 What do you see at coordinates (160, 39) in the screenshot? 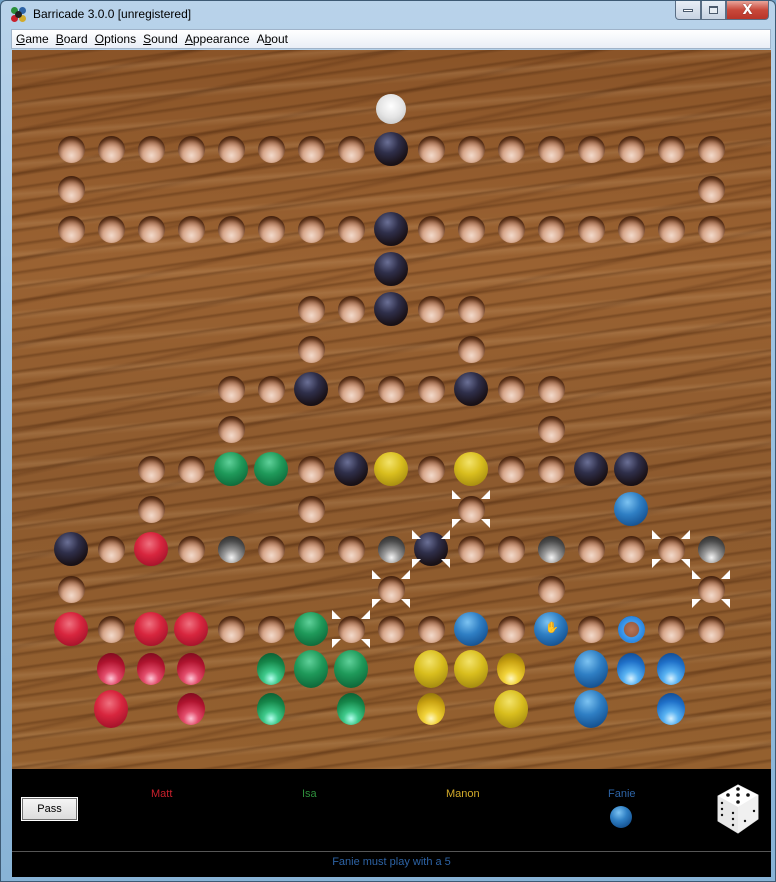
I see `menu-sound: Sound` at bounding box center [160, 39].